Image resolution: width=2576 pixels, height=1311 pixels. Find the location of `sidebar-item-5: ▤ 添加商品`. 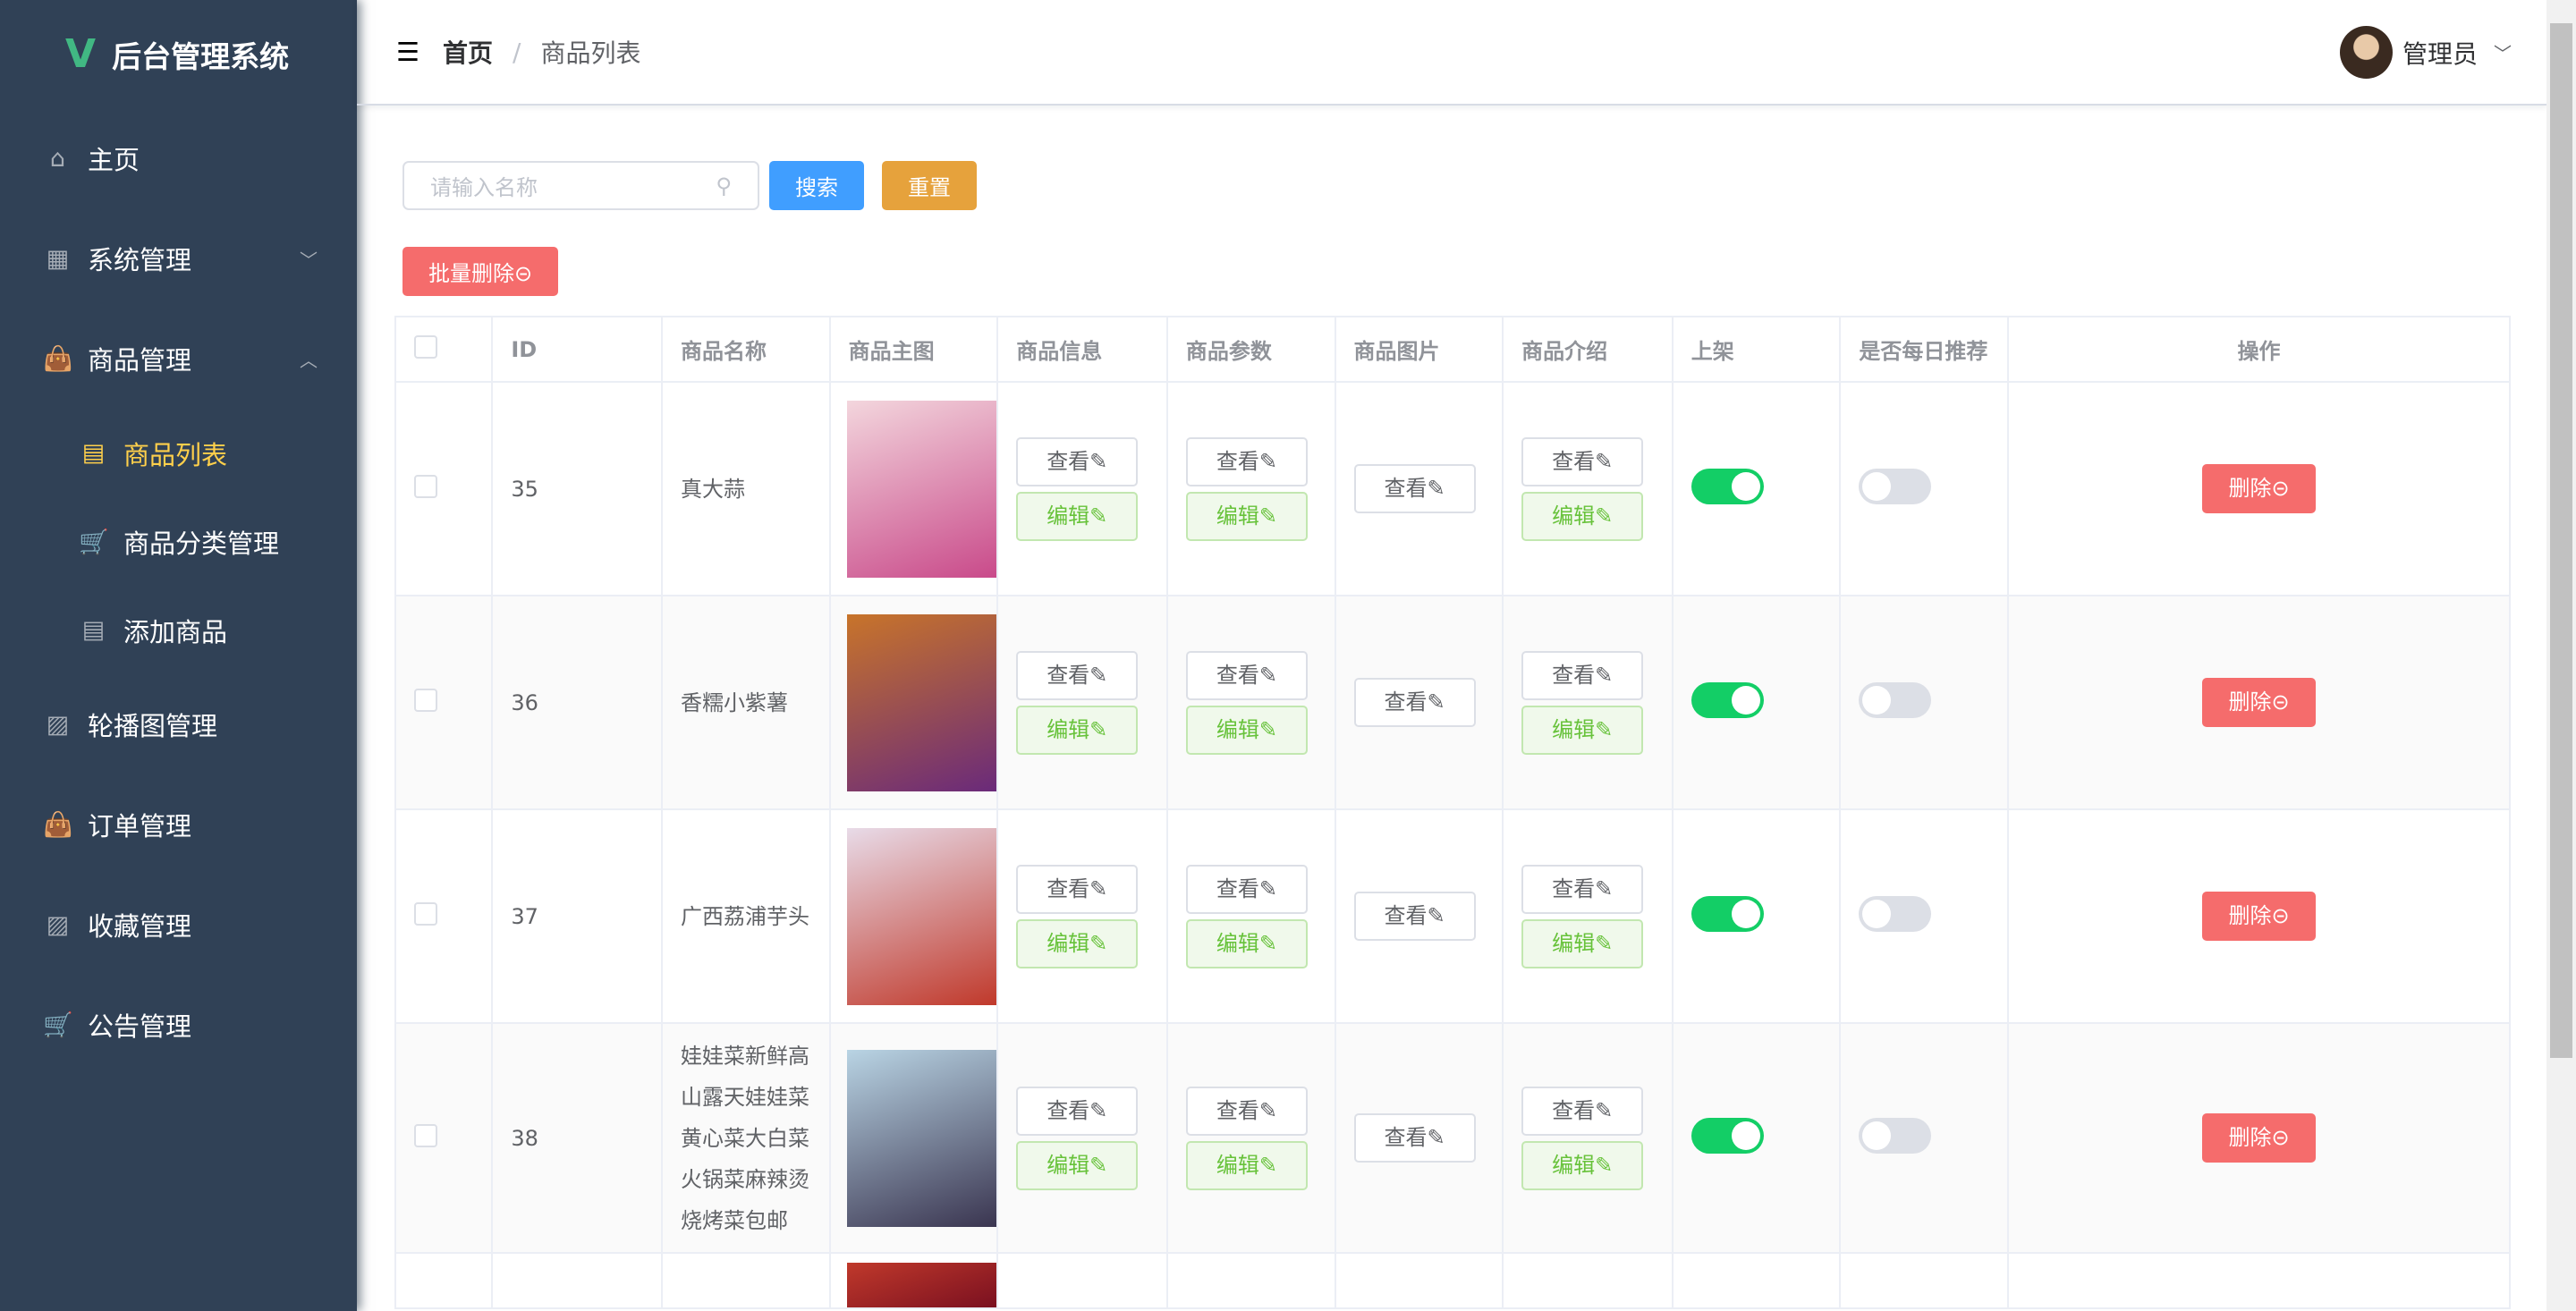

sidebar-item-5: ▤ 添加商品 is located at coordinates (178, 630).